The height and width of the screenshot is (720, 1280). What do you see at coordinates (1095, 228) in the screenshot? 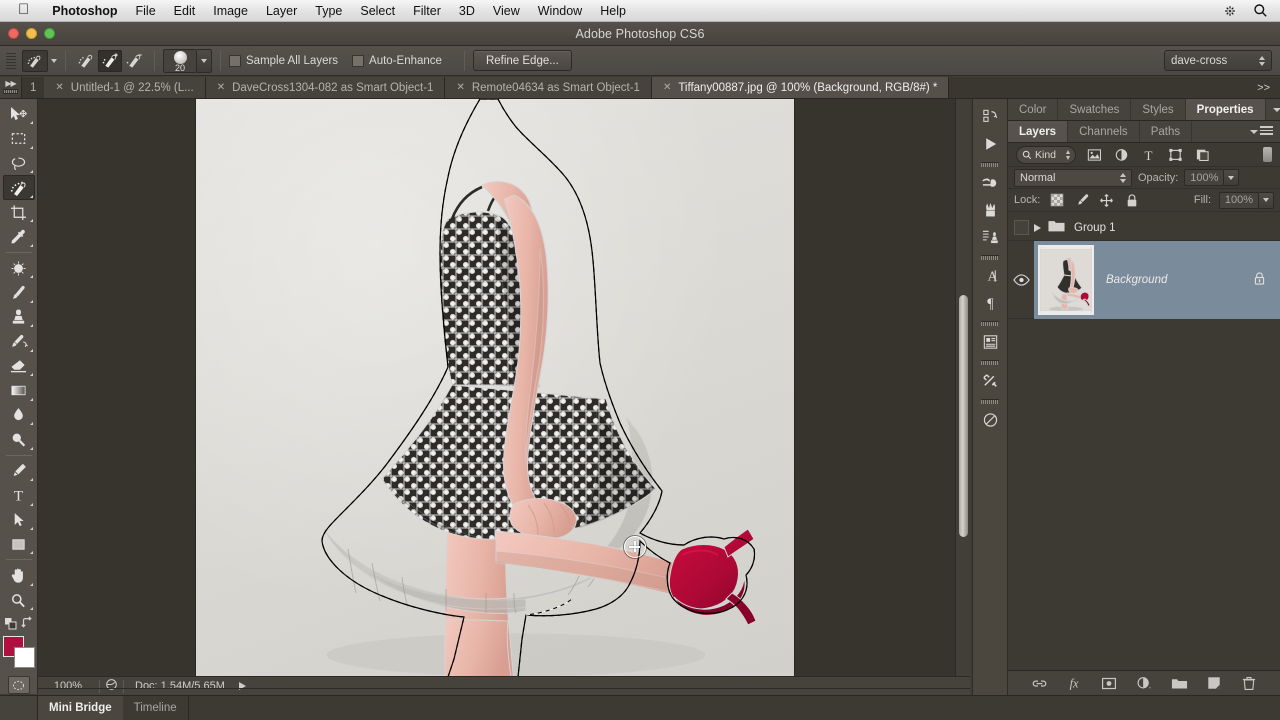
I see `layer-name: Group 1` at bounding box center [1095, 228].